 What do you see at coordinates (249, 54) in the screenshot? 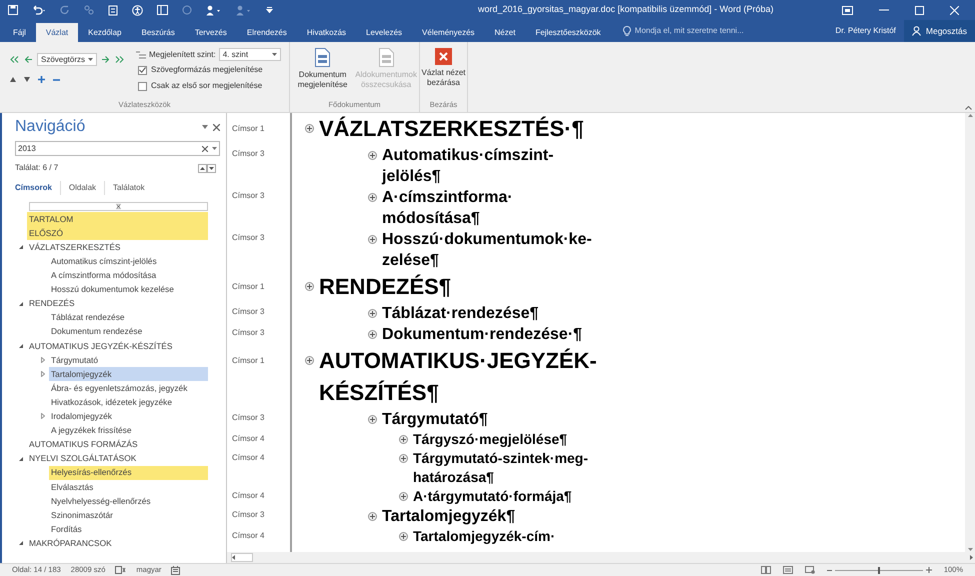
I see `level-dropdown: 4. szint` at bounding box center [249, 54].